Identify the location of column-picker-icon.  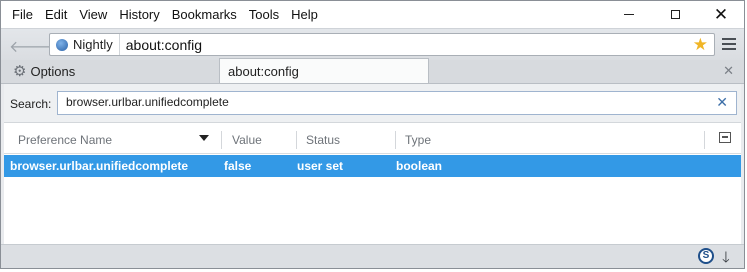
(725, 137).